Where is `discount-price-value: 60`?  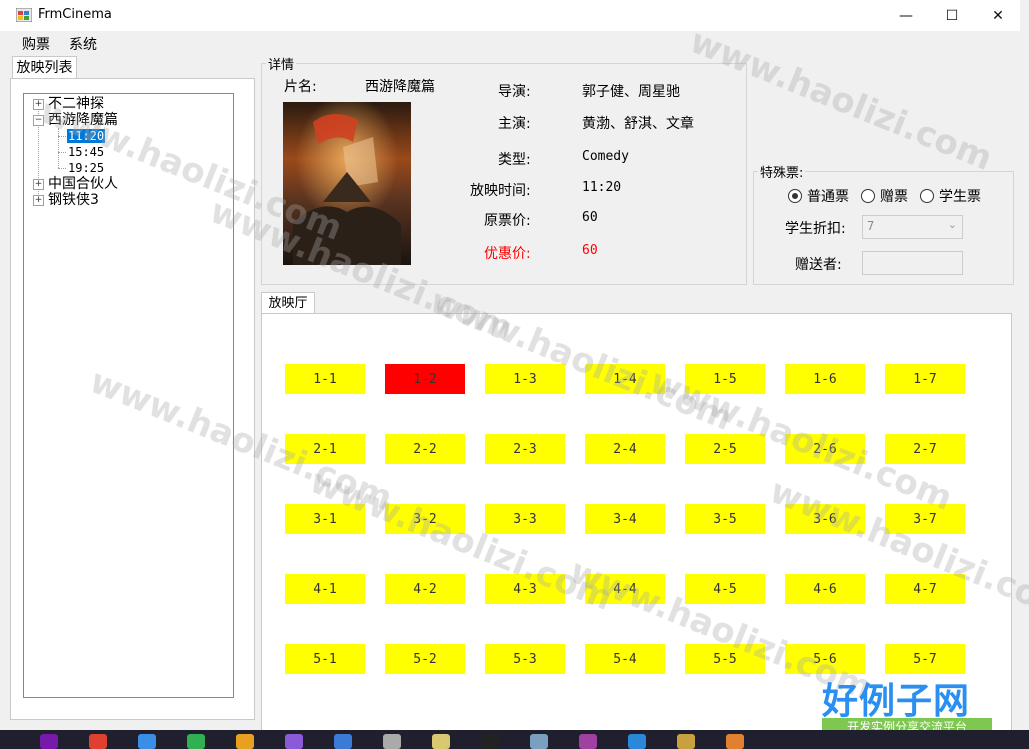
discount-price-value: 60 is located at coordinates (590, 250).